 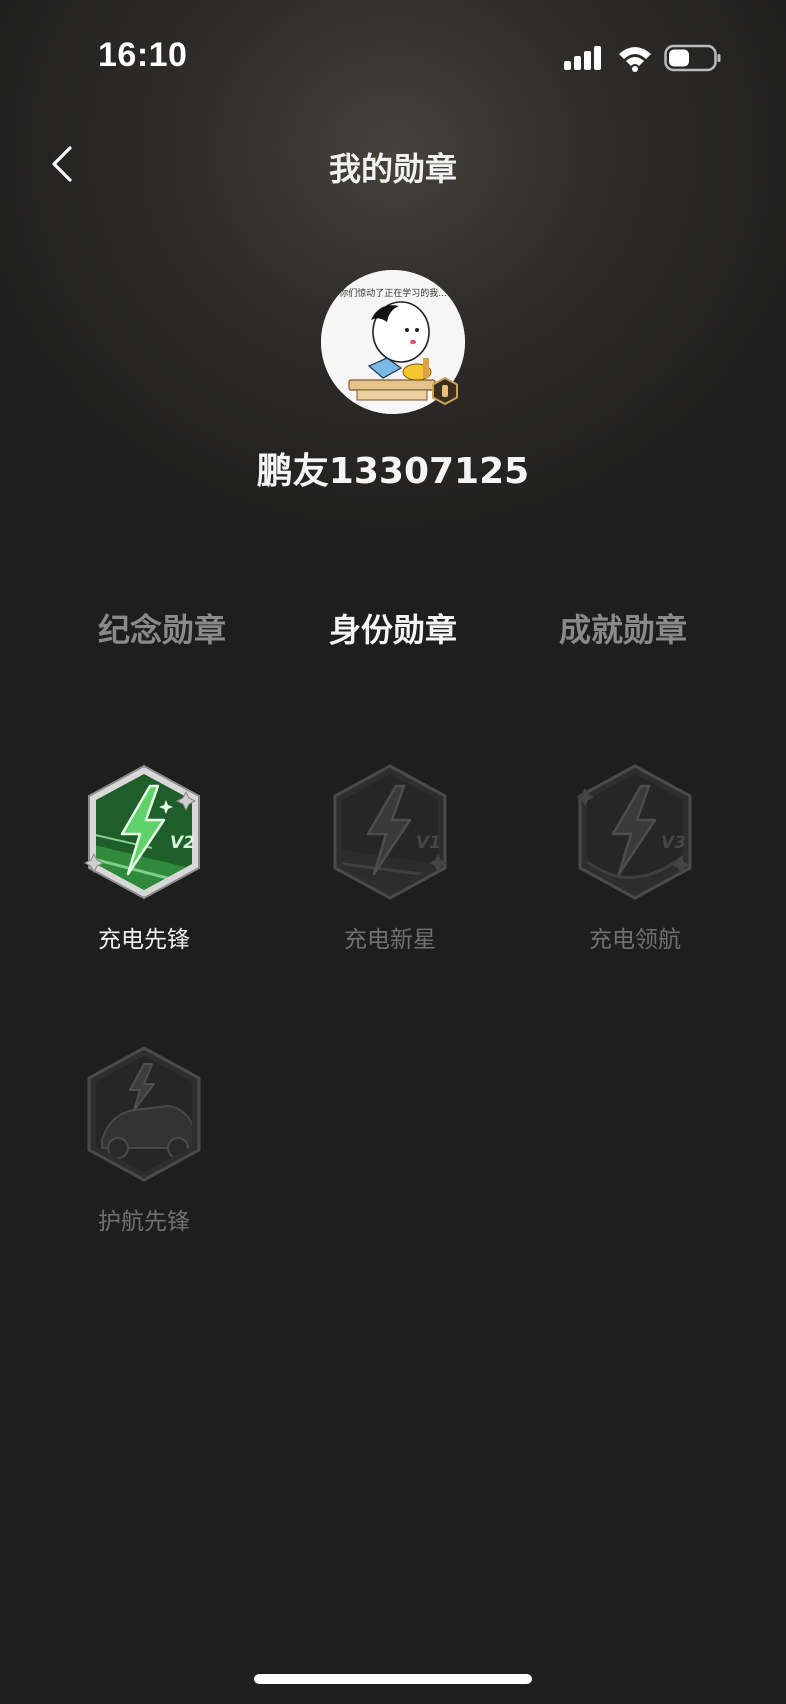 What do you see at coordinates (634, 832) in the screenshot?
I see `lightning-badge-icon: V3` at bounding box center [634, 832].